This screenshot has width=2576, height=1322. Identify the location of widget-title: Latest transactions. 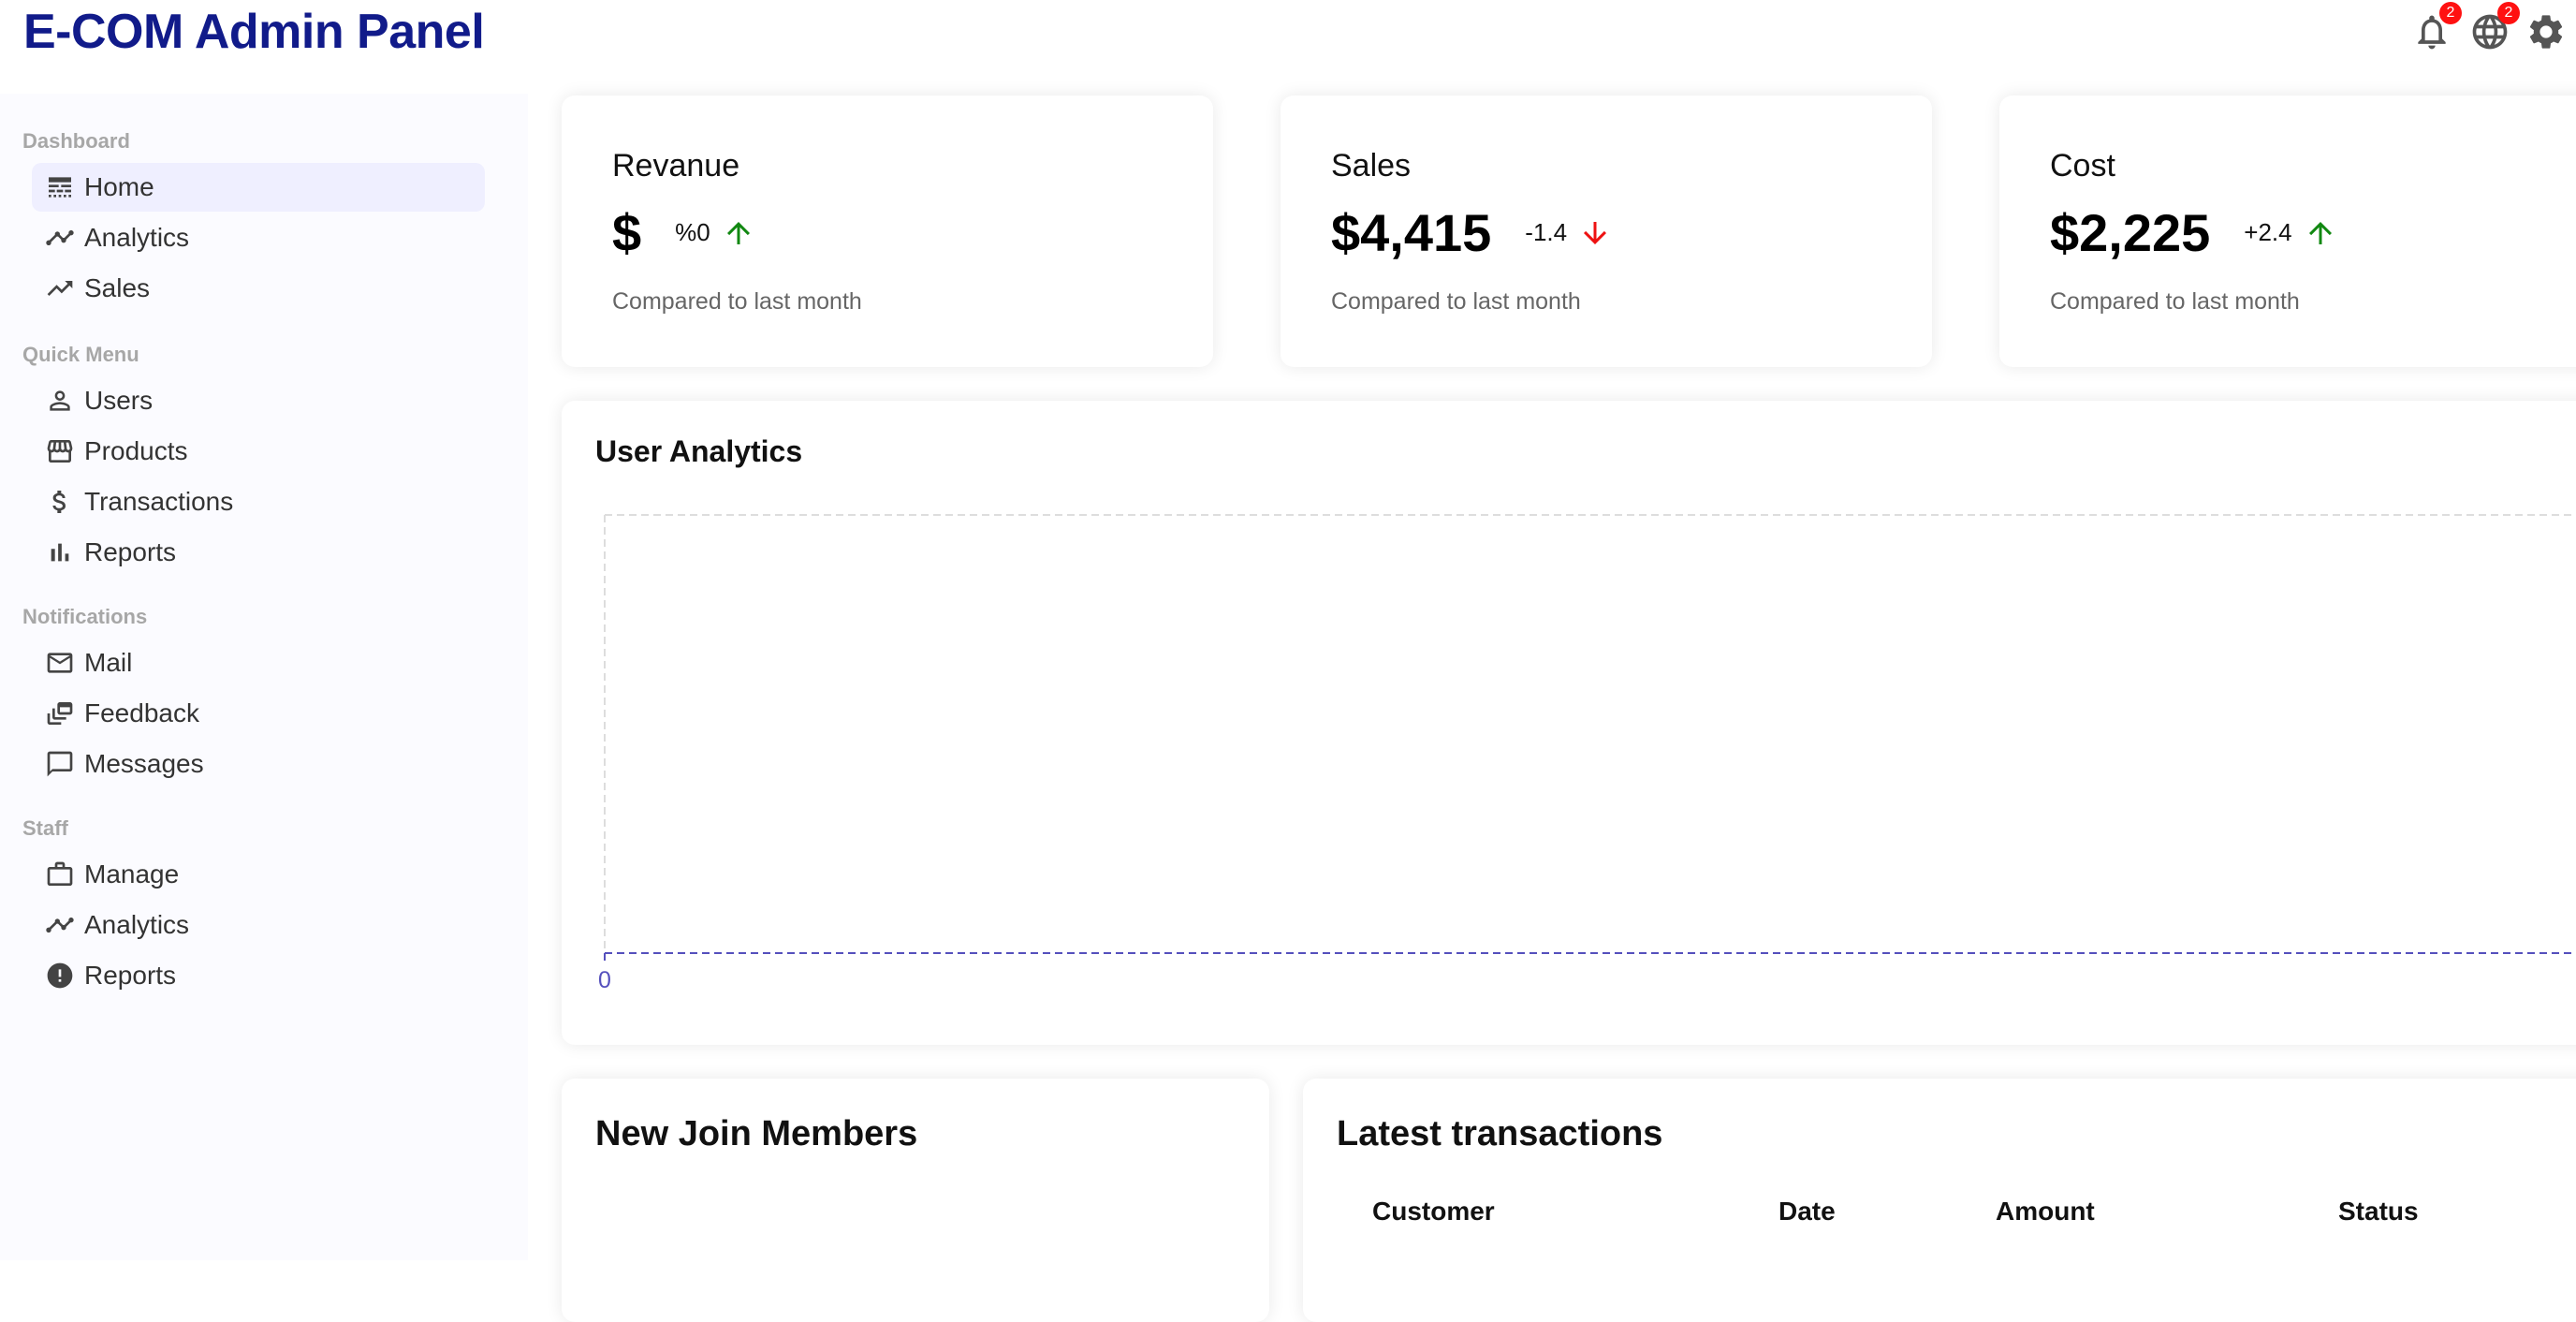
(1500, 1133).